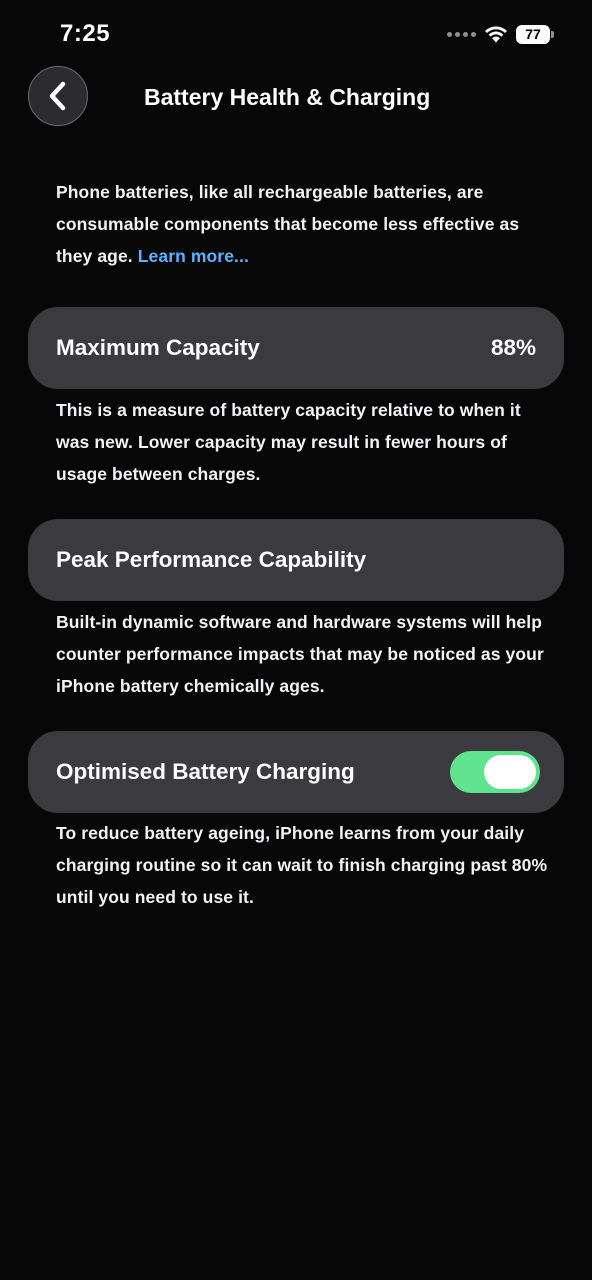  I want to click on maximum-capacity-value: 88%, so click(513, 347).